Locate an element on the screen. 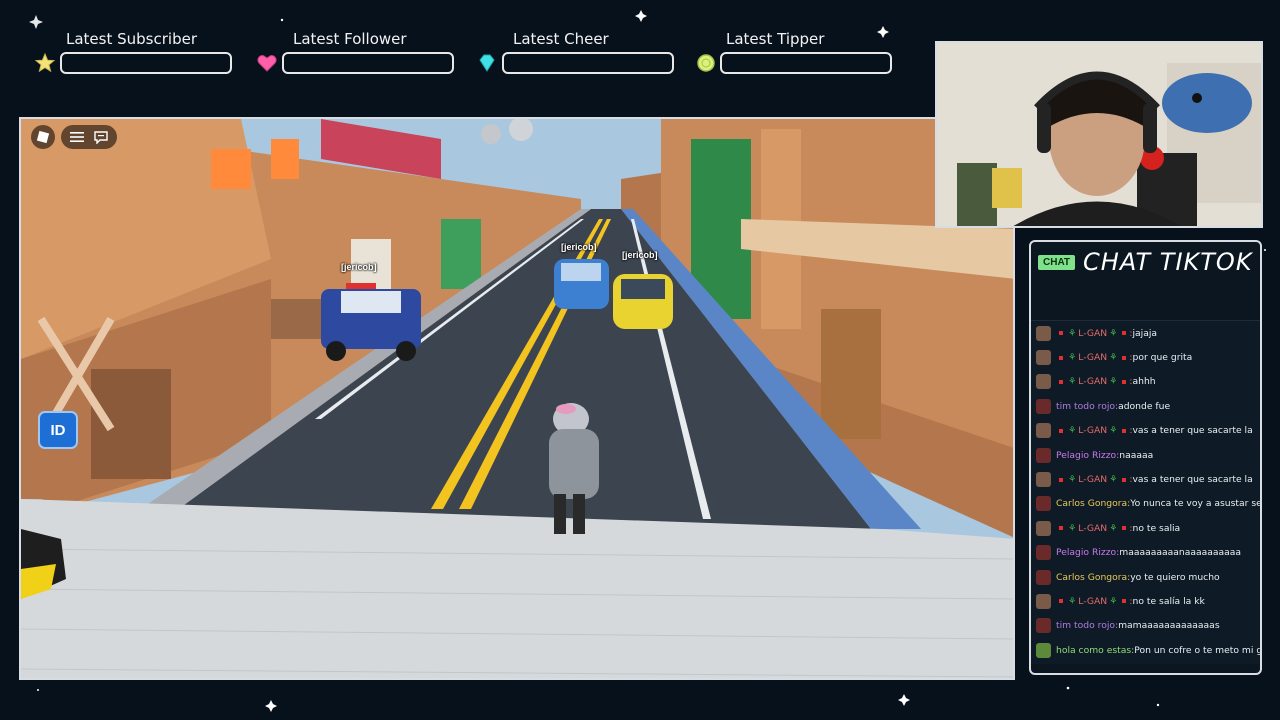  latest-tipper-label: Latest Tipper is located at coordinates (775, 39).